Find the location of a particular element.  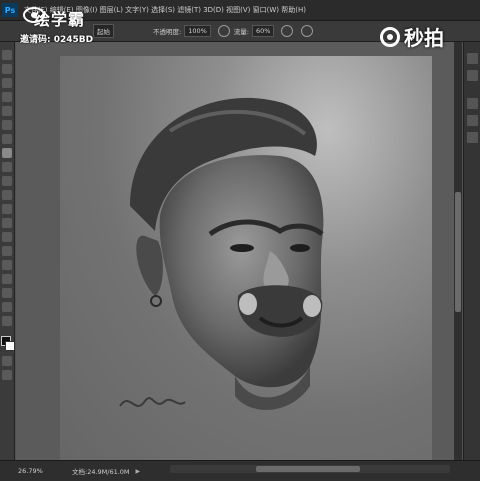

history-panel-icon is located at coordinates (472, 58).